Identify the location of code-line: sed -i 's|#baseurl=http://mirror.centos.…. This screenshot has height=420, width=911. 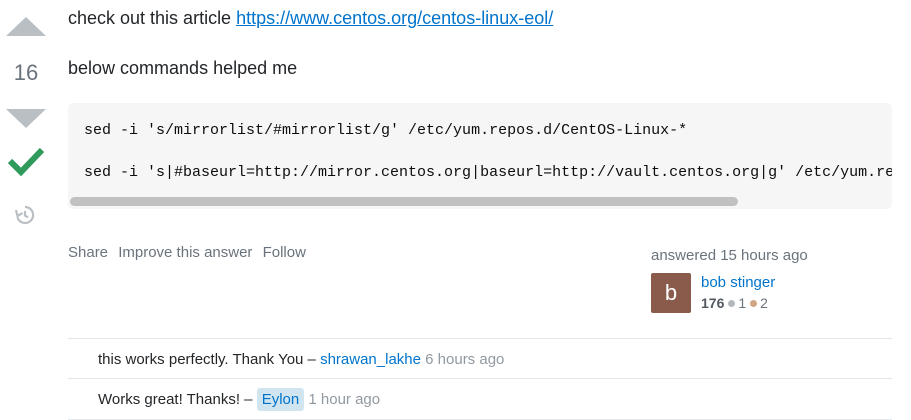
(488, 172).